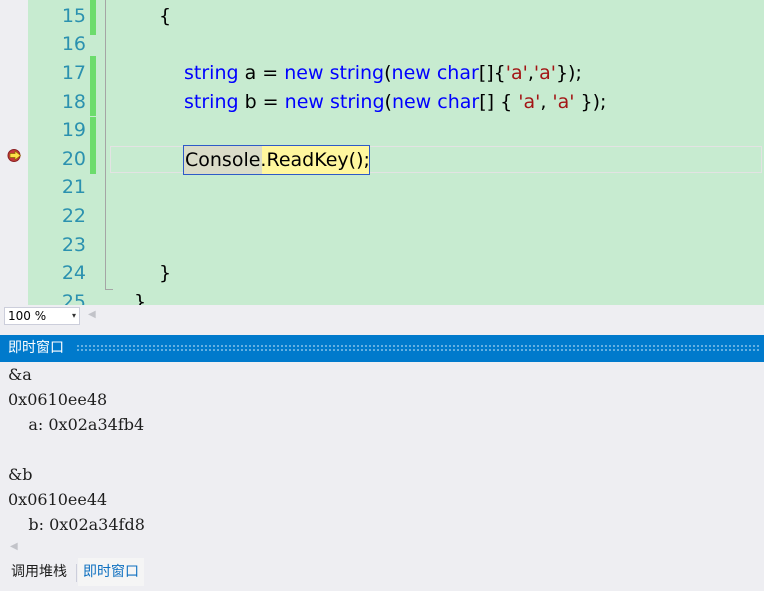  What do you see at coordinates (58, 399) in the screenshot?
I see `output-line: 0x0610ee48` at bounding box center [58, 399].